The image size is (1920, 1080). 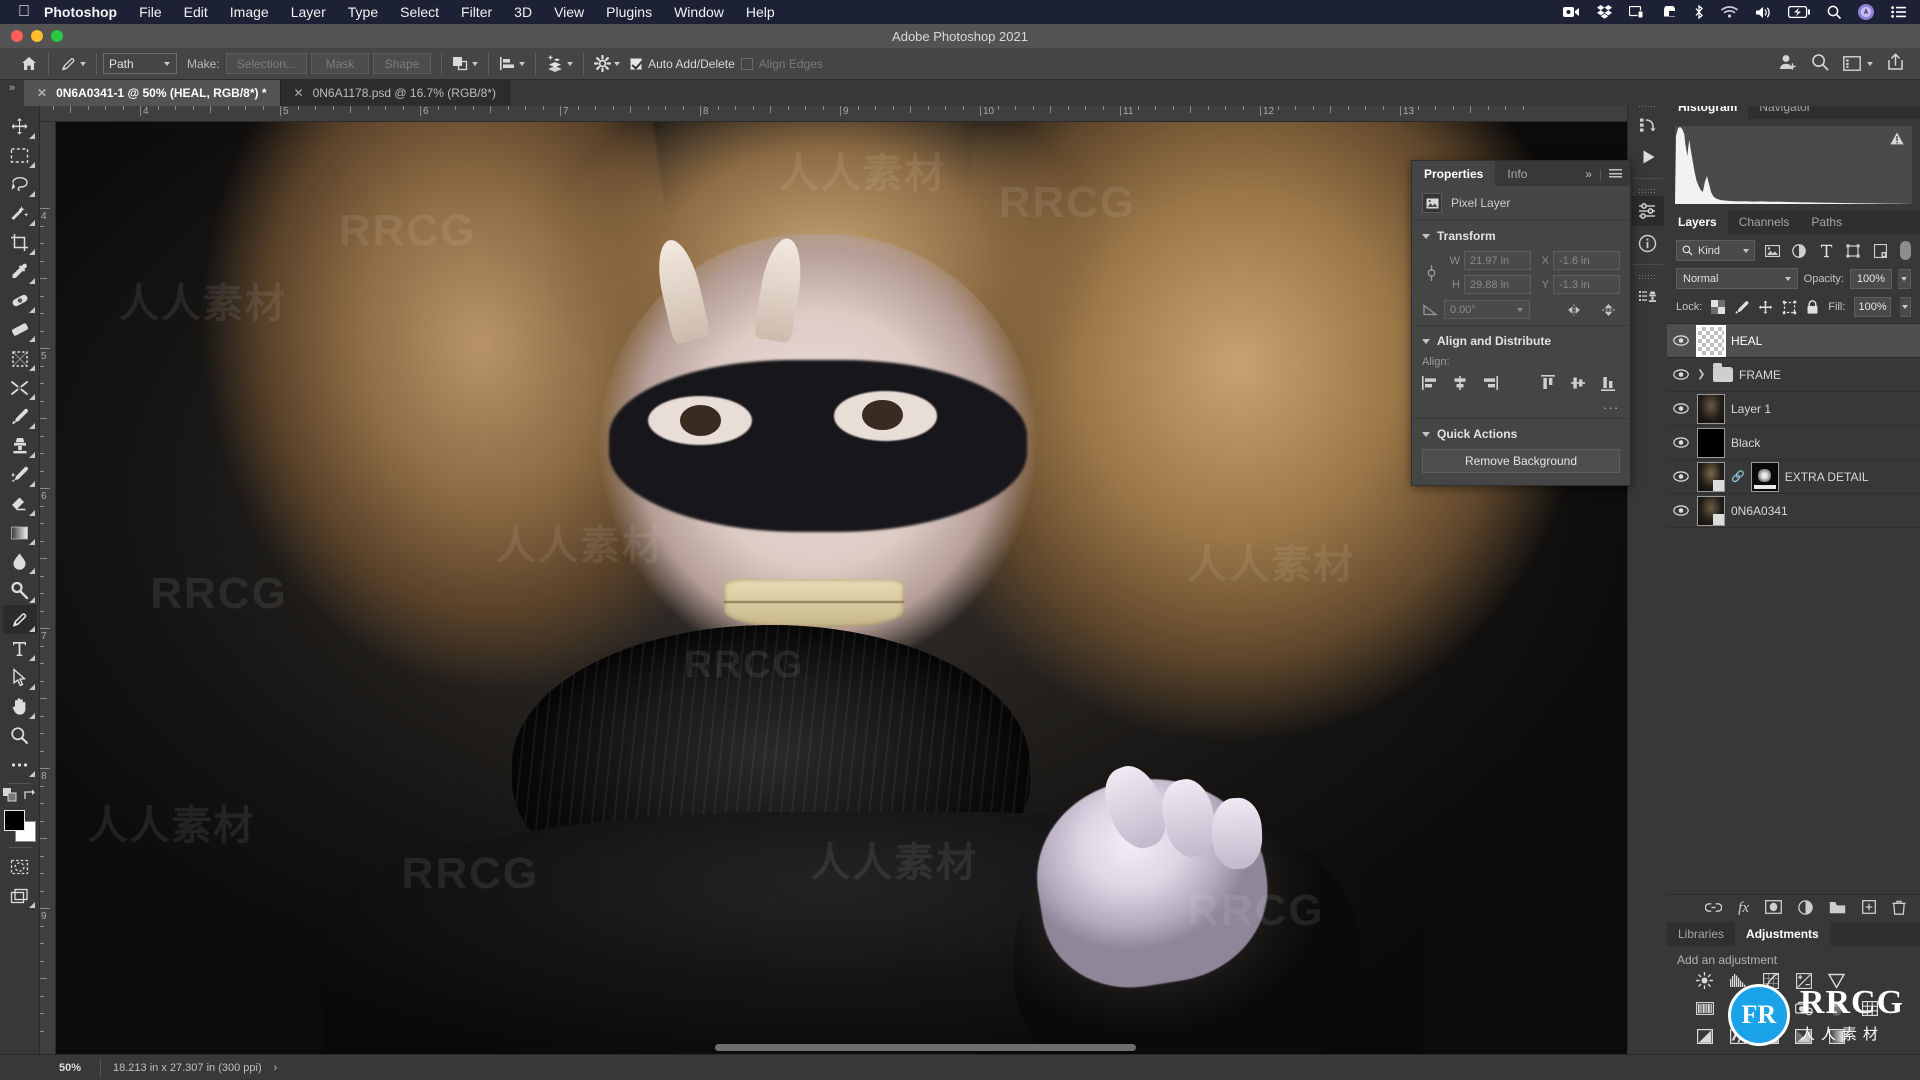 What do you see at coordinates (1588, 174) in the screenshot?
I see `chevron-double-right-icon: »` at bounding box center [1588, 174].